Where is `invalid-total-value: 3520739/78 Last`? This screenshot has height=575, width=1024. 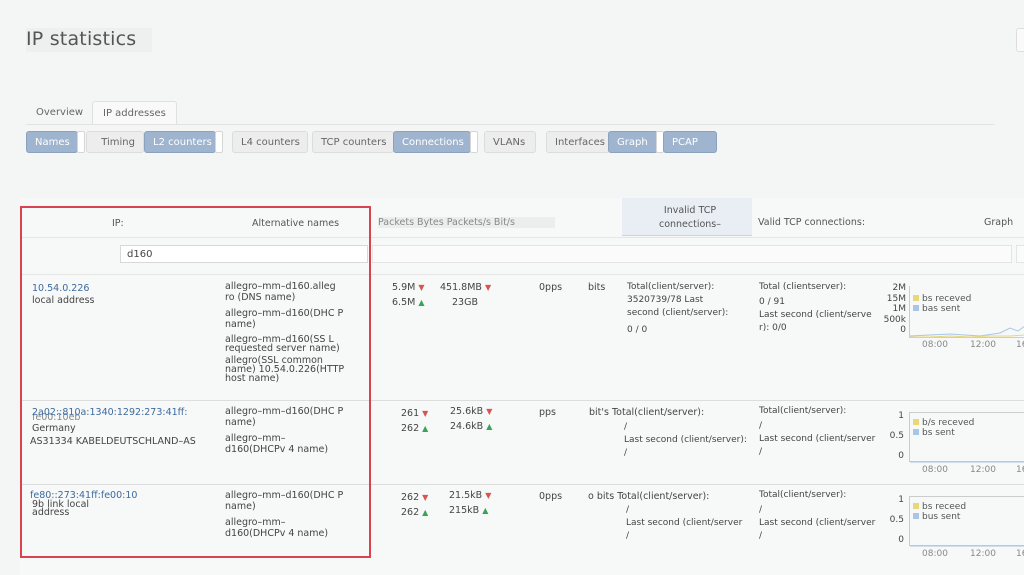 invalid-total-value: 3520739/78 Last is located at coordinates (665, 300).